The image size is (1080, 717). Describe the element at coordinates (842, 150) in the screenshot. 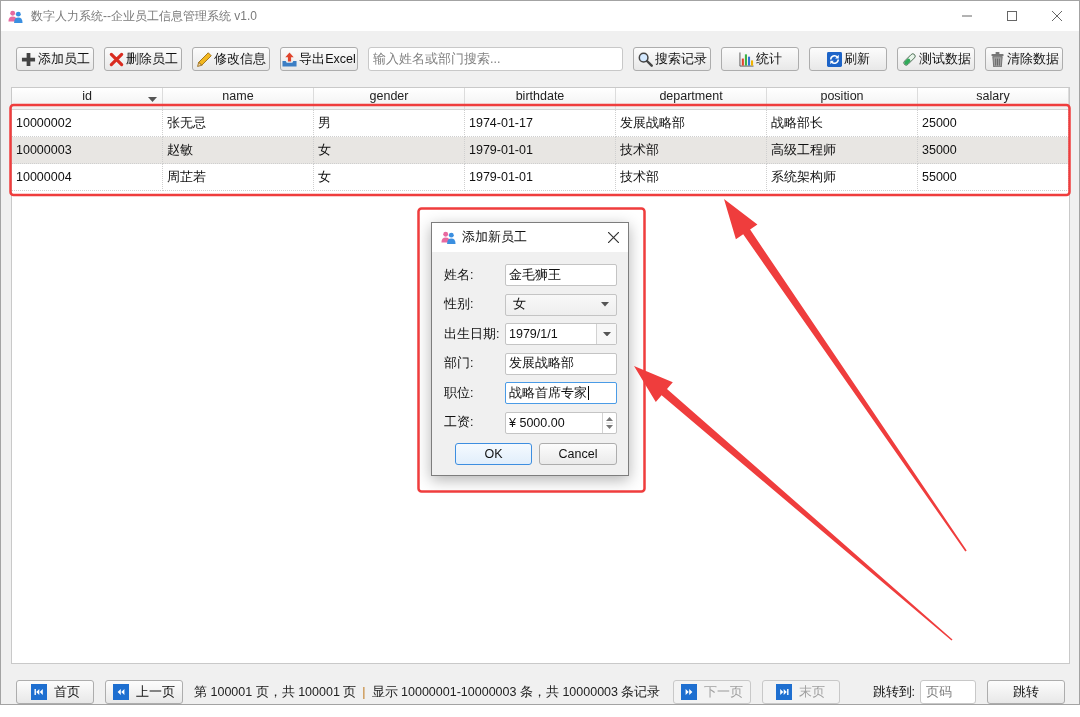

I see `table-cell: 高级工程师` at that location.